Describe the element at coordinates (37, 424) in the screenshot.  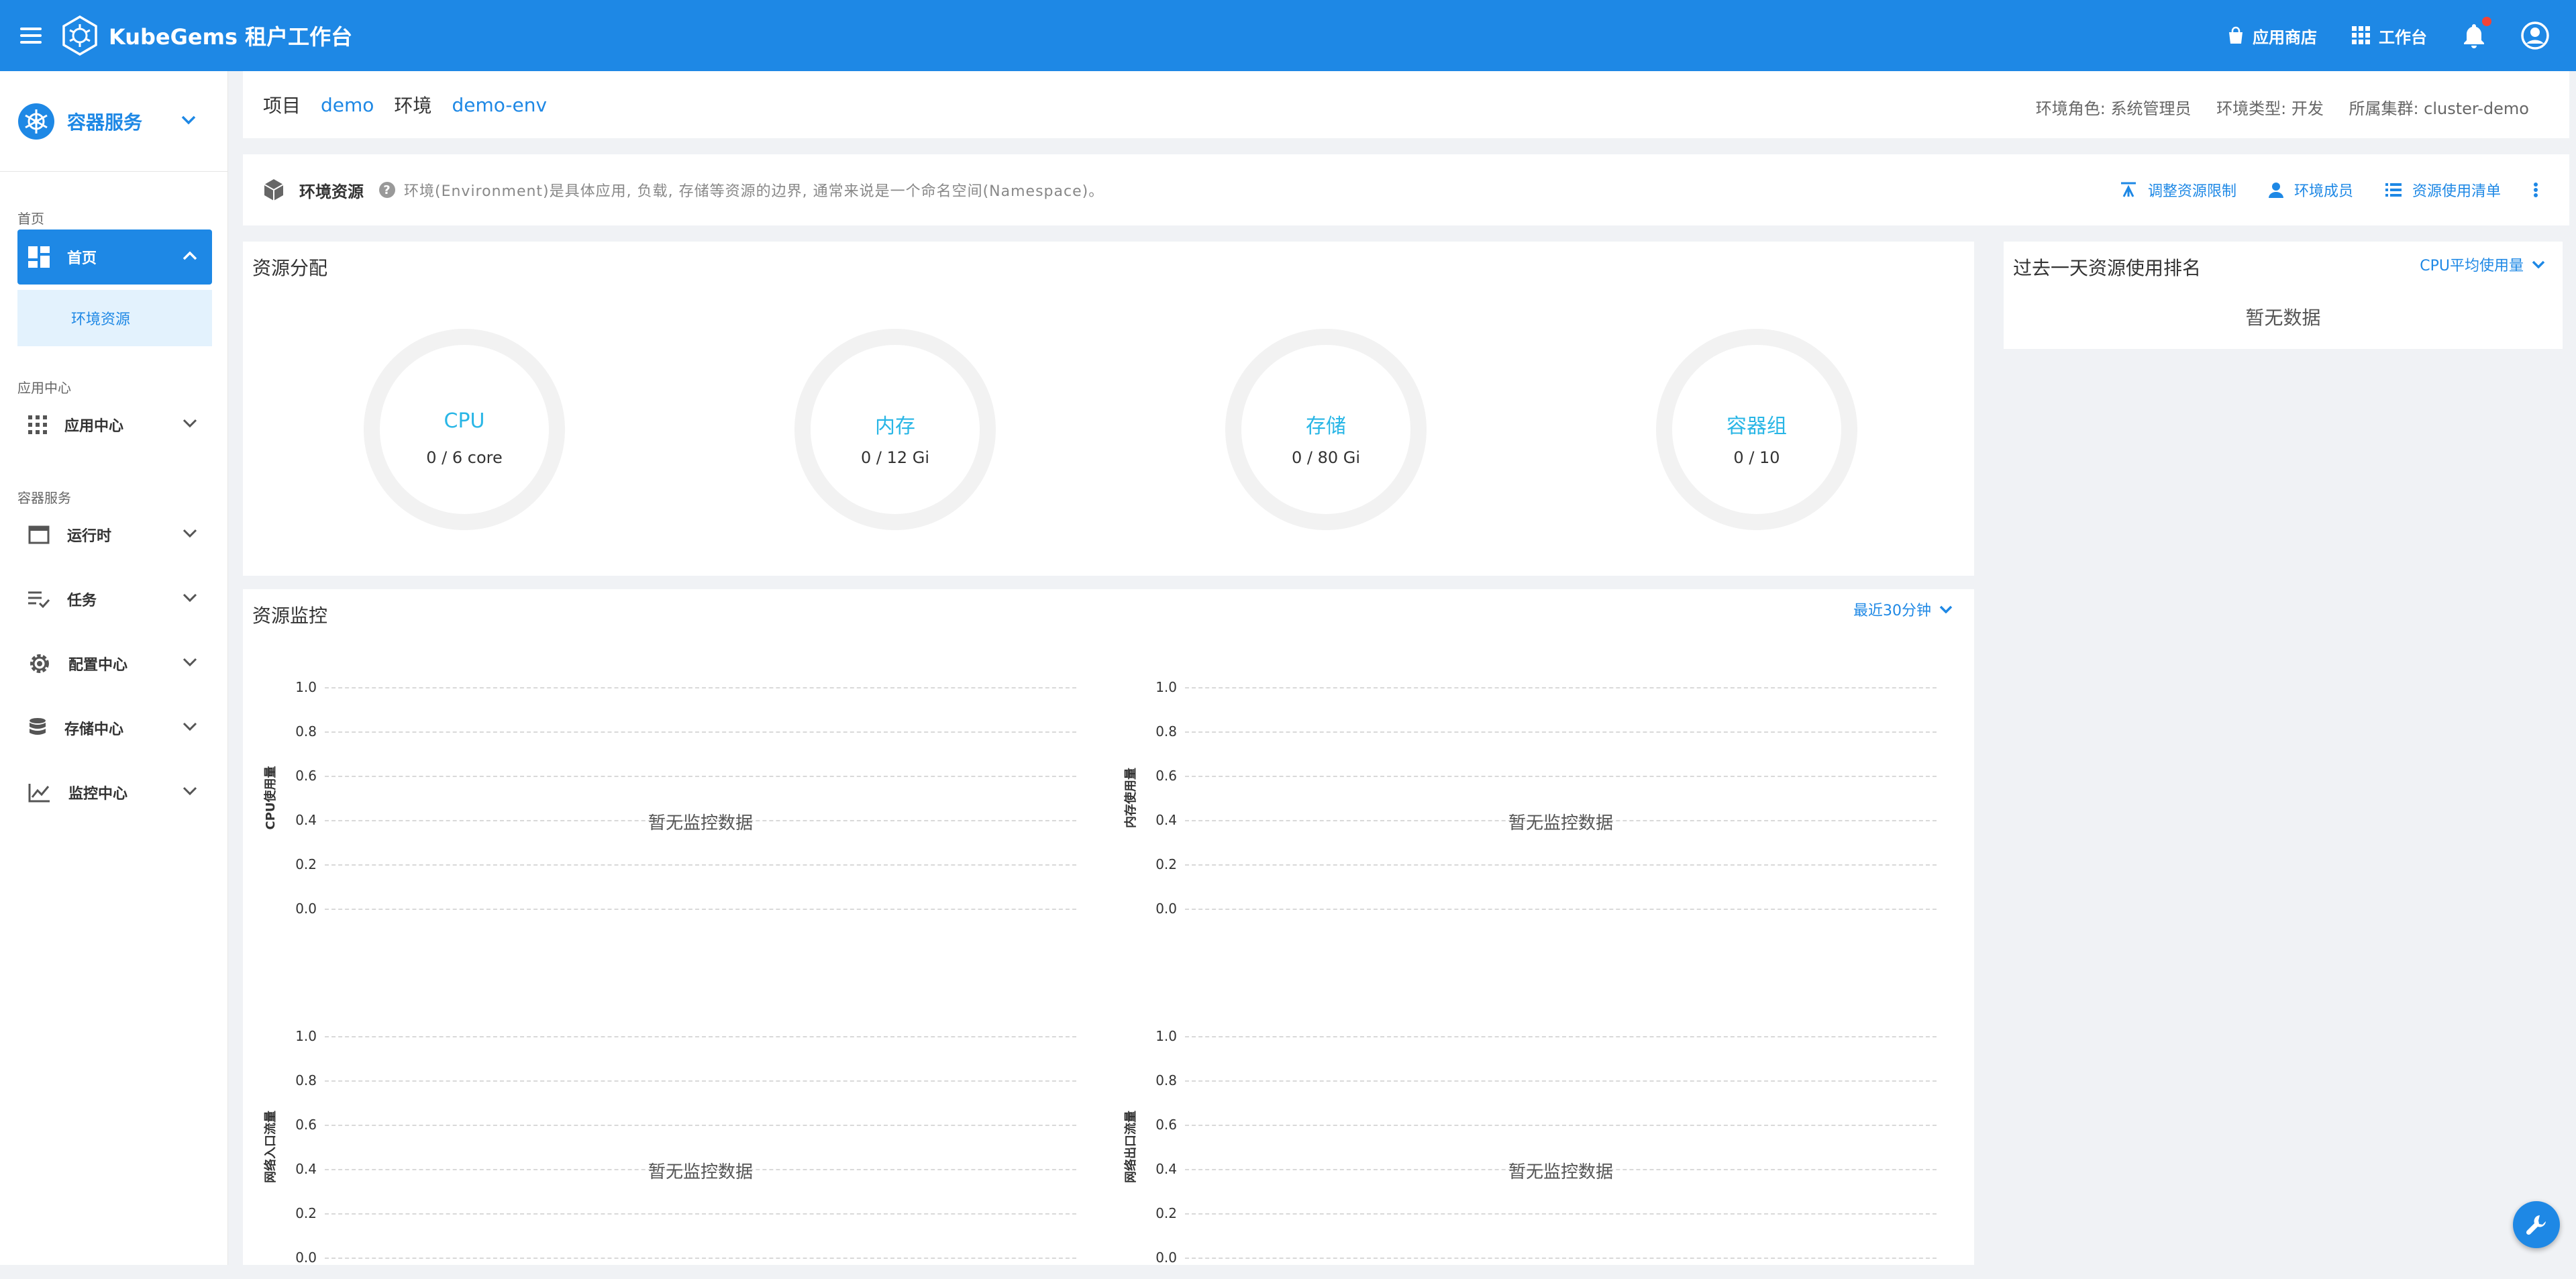
I see `apps-grid-icon` at that location.